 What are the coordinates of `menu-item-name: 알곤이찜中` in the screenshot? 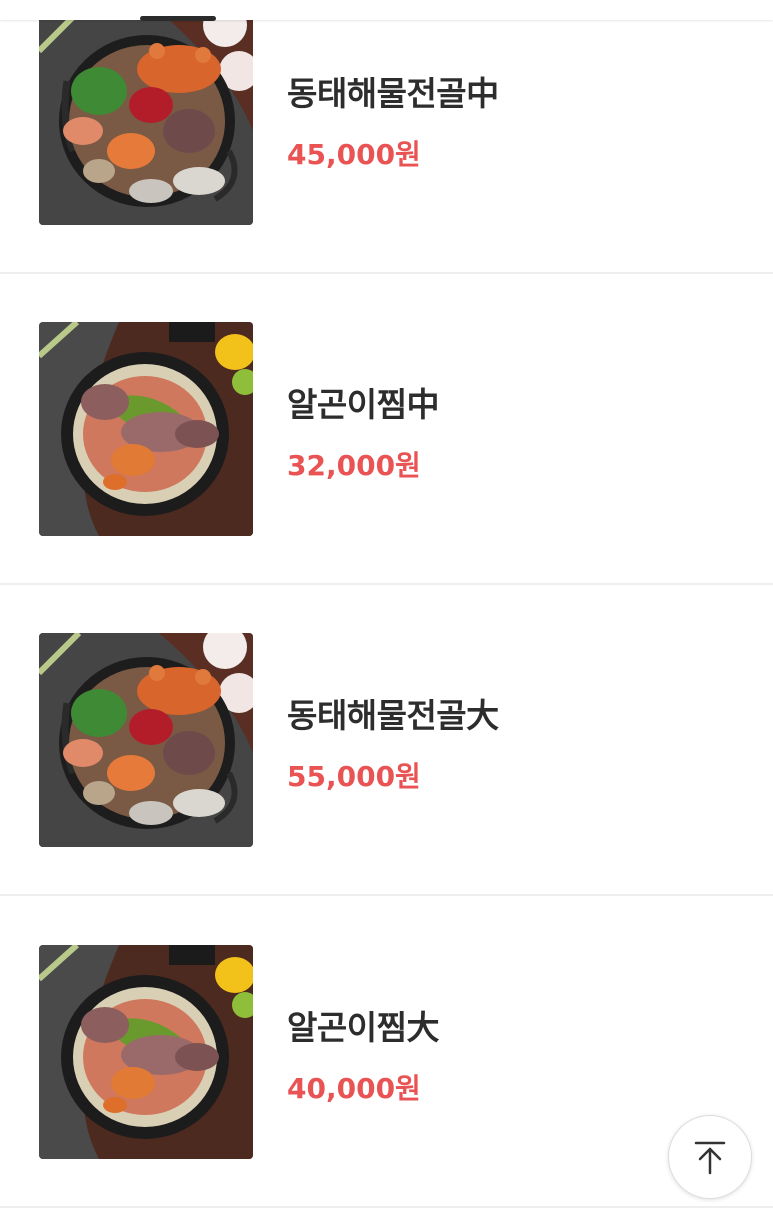 It's located at (363, 404).